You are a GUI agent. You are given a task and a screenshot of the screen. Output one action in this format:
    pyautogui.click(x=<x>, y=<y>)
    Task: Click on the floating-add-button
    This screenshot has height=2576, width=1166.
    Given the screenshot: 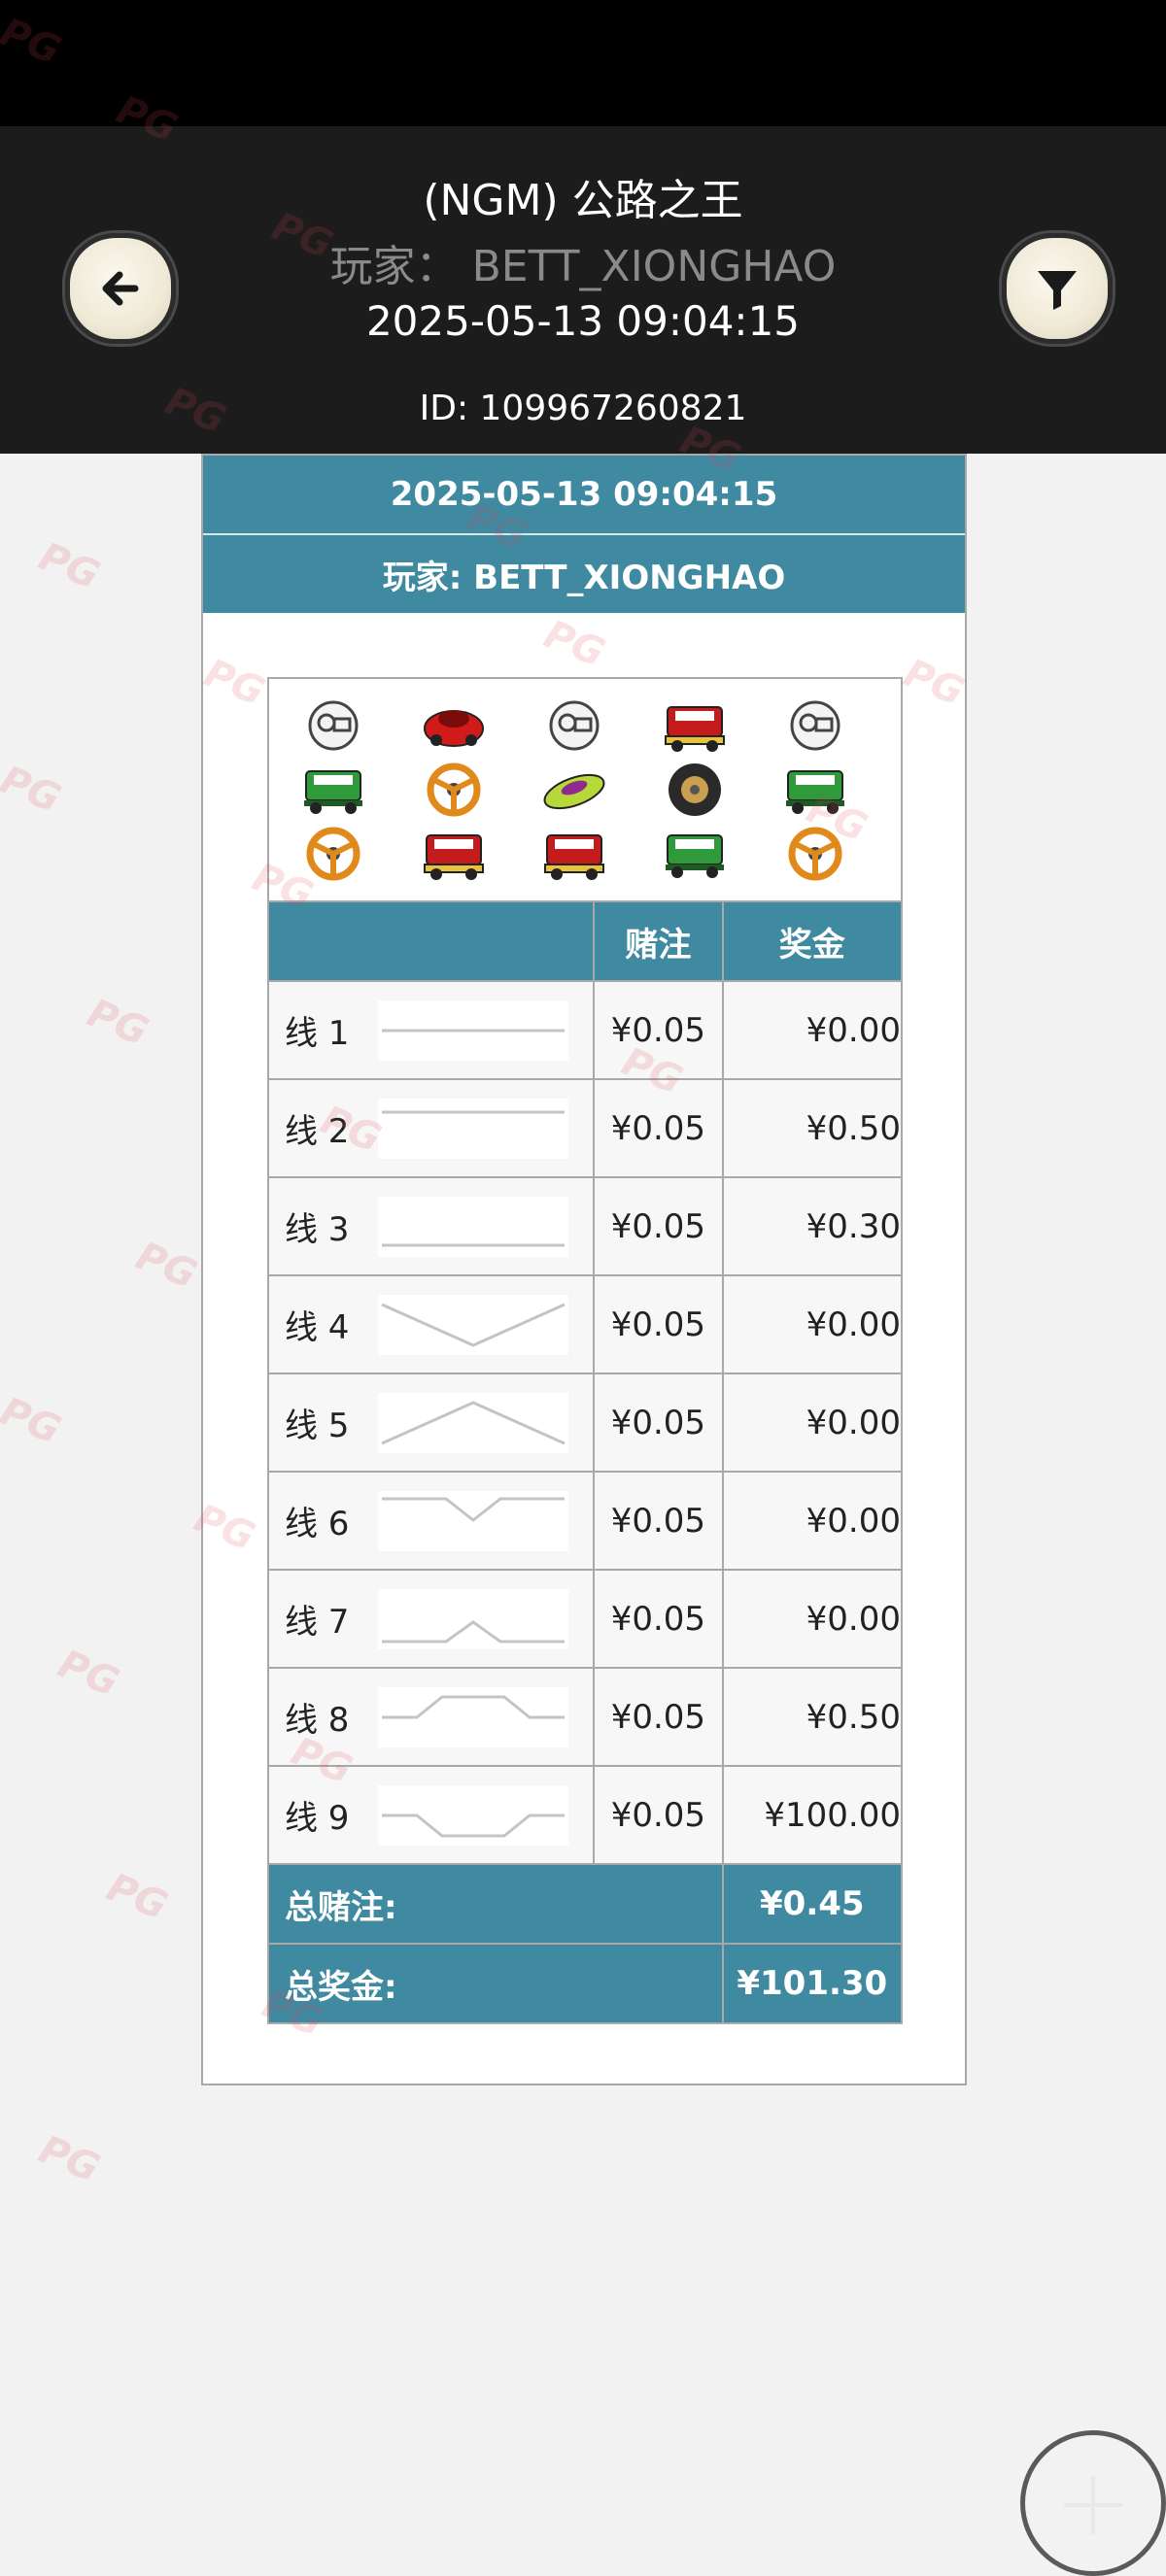 What is the action you would take?
    pyautogui.click(x=1093, y=2503)
    